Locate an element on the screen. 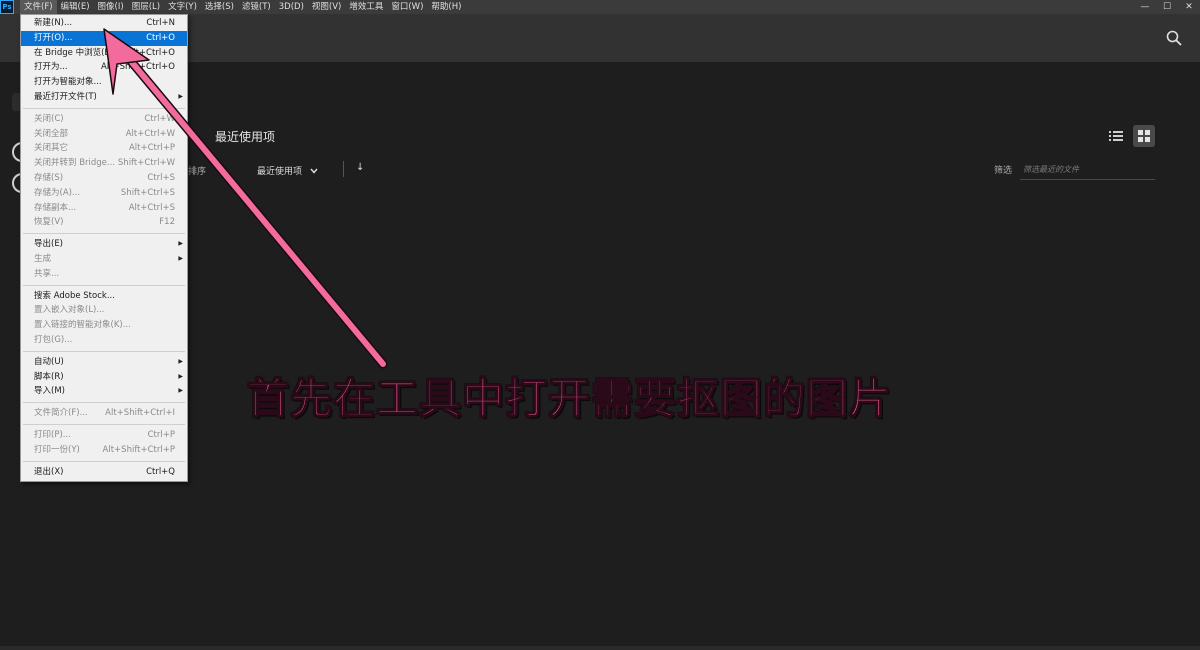 Image resolution: width=1200 pixels, height=650 pixels. file-menu-item: 自动(U) ▶ is located at coordinates (104, 362).